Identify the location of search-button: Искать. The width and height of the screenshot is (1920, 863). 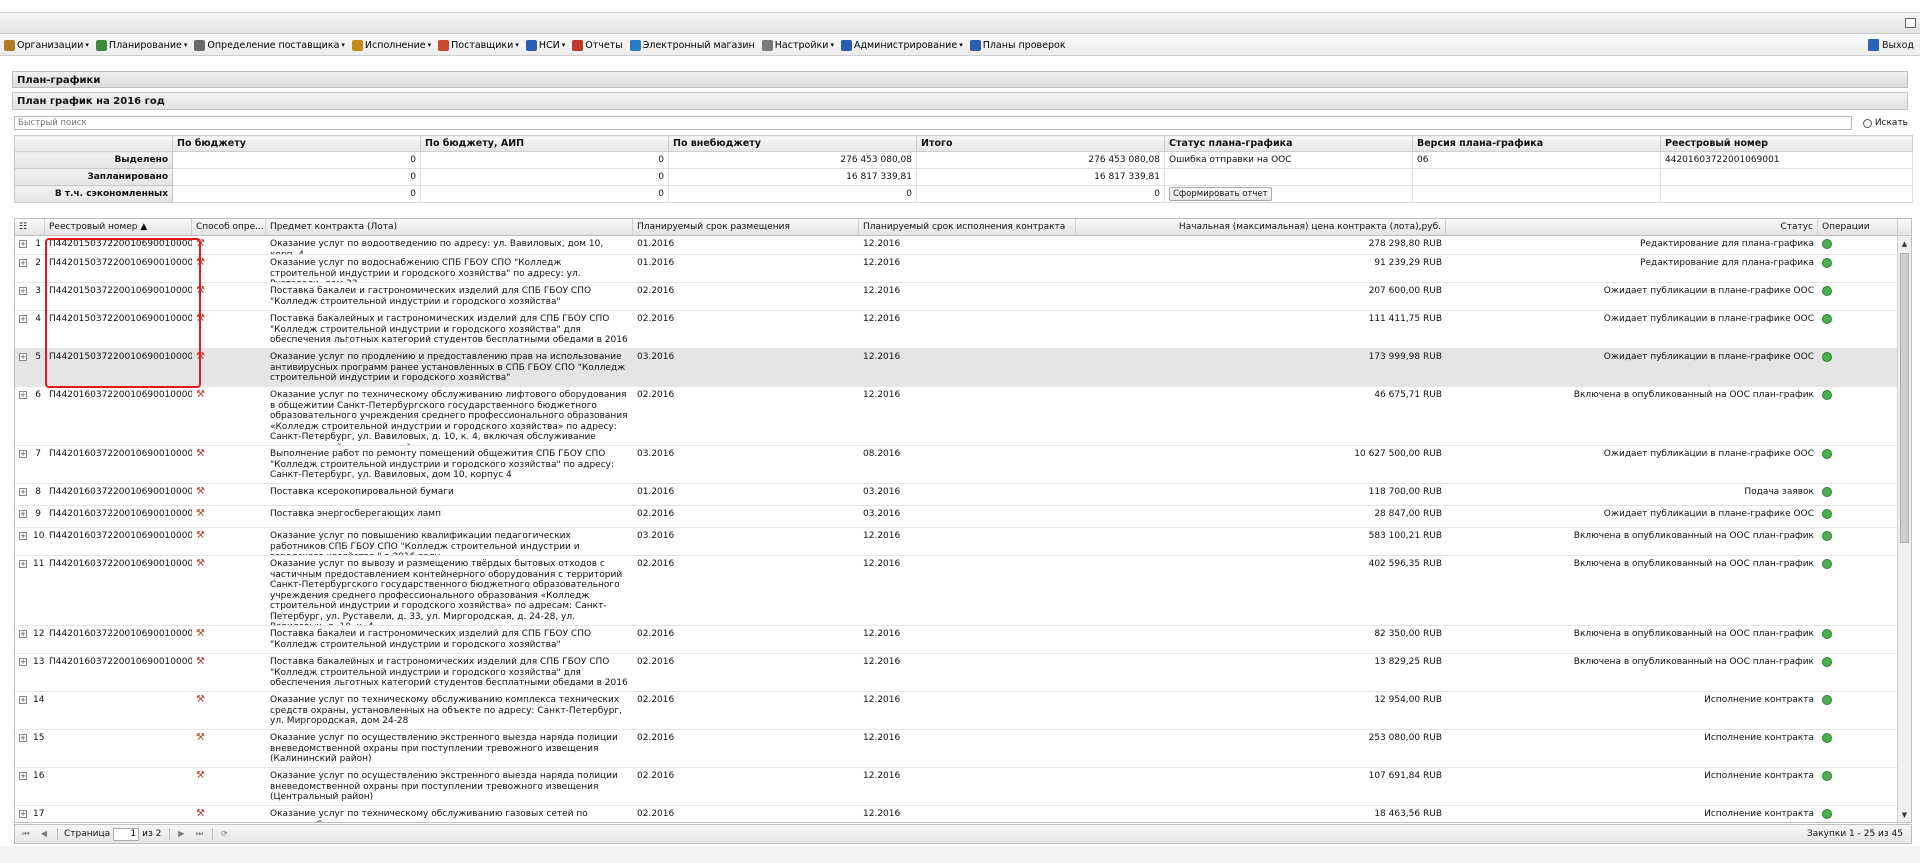
(1885, 123).